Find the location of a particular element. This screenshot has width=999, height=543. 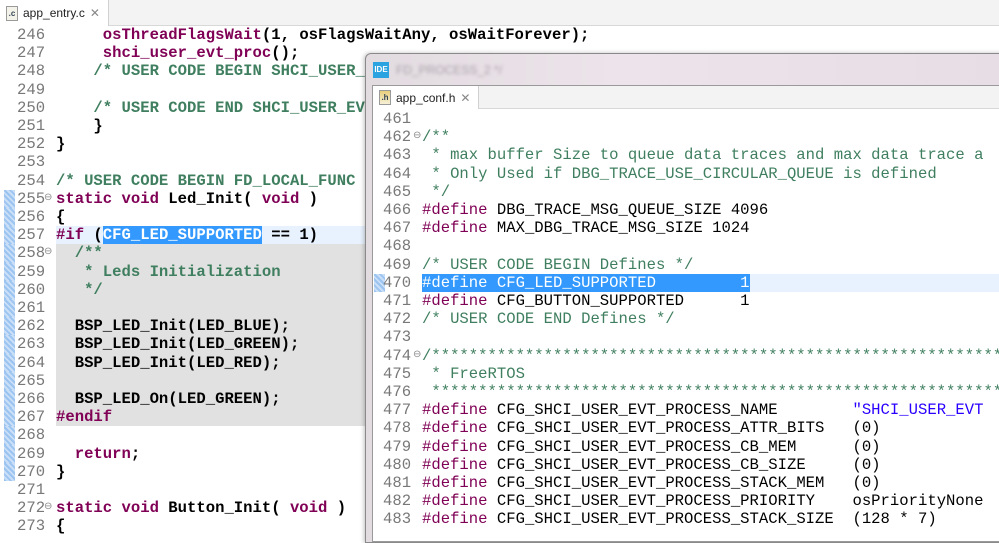

code-token: == 1) is located at coordinates (290, 235).